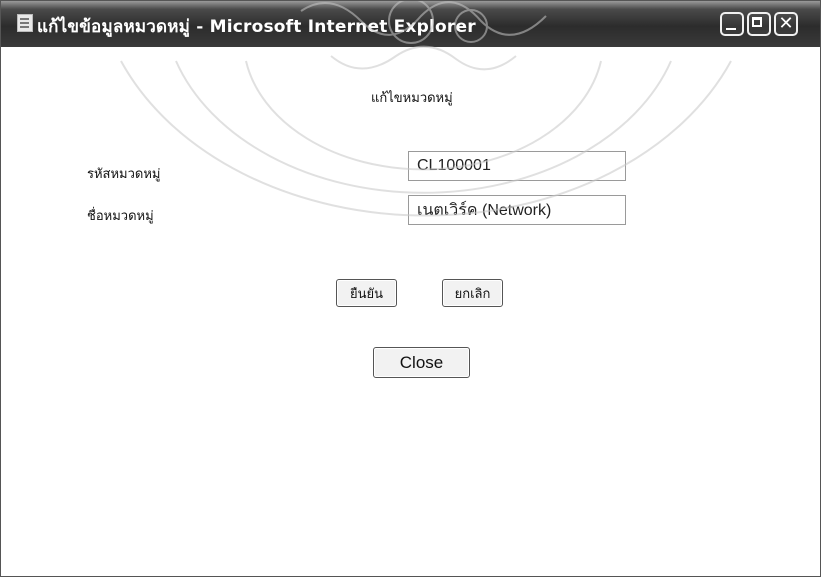 Image resolution: width=821 pixels, height=577 pixels. What do you see at coordinates (517, 166) in the screenshot?
I see `category-code-field` at bounding box center [517, 166].